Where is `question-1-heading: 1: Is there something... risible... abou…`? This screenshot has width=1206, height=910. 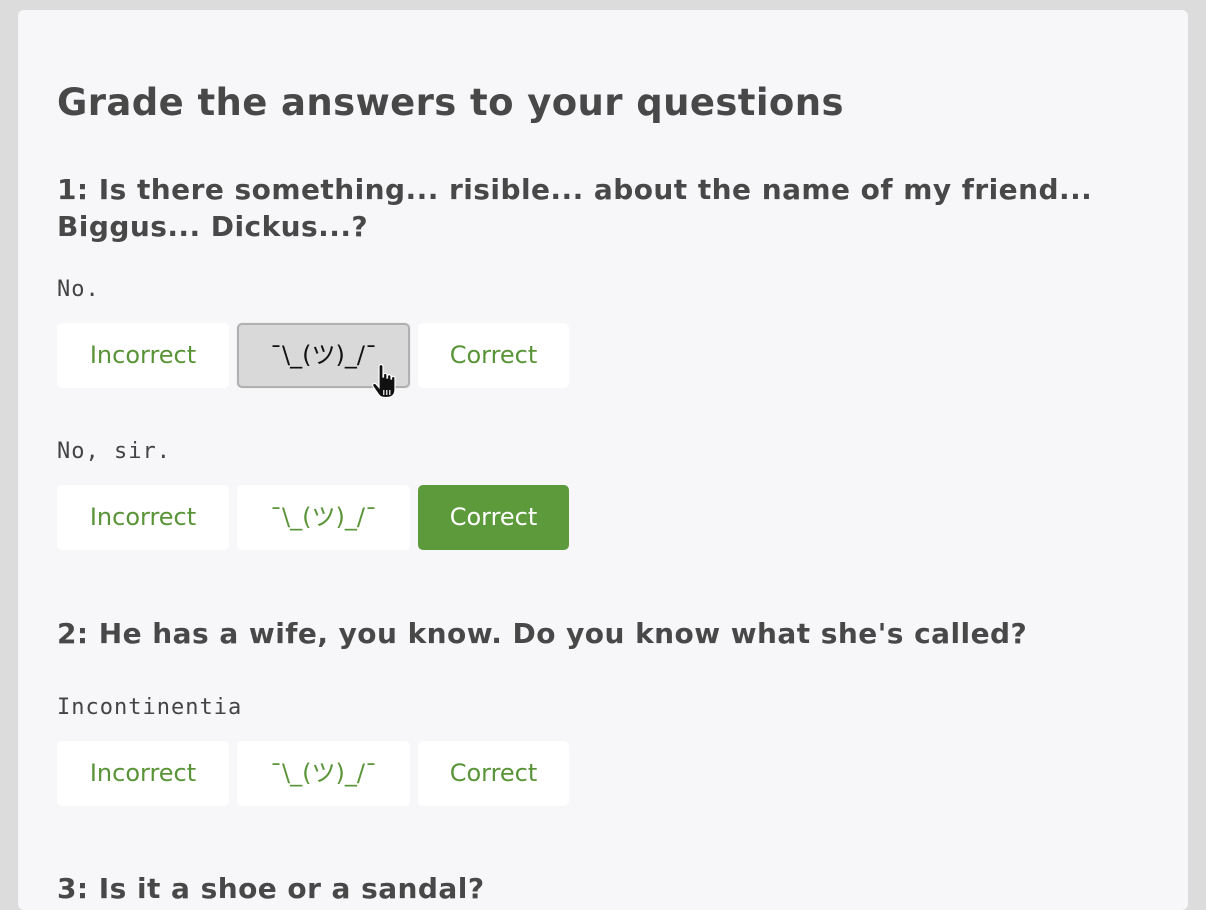 question-1-heading: 1: Is there something... risible... abou… is located at coordinates (575, 208).